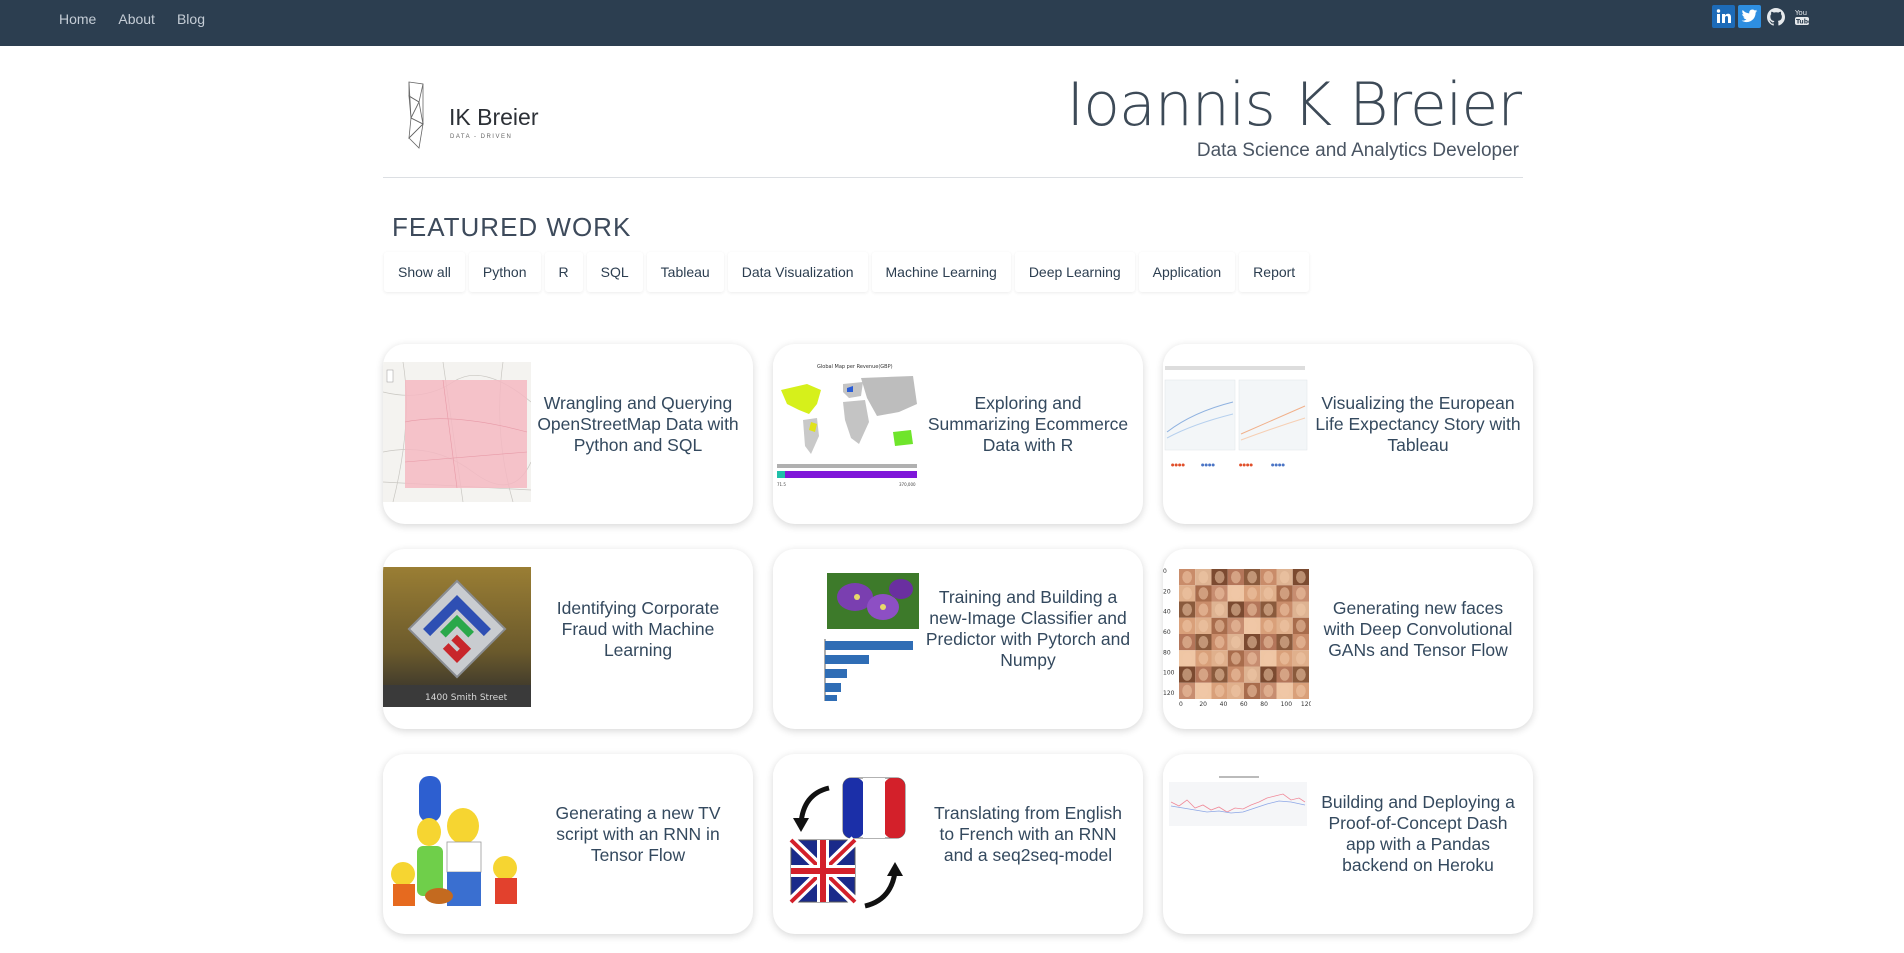 This screenshot has height=953, width=1904. Describe the element at coordinates (855, 367) in the screenshot. I see `thumb-chart-title: Global Map per Revenue(GBP)` at that location.